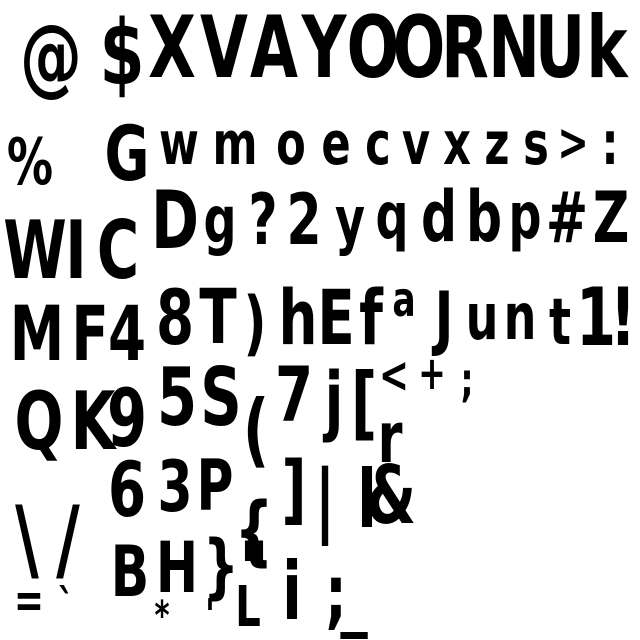 The height and width of the screenshot is (640, 640). I want to click on glyph-upper-m: M, so click(37, 333).